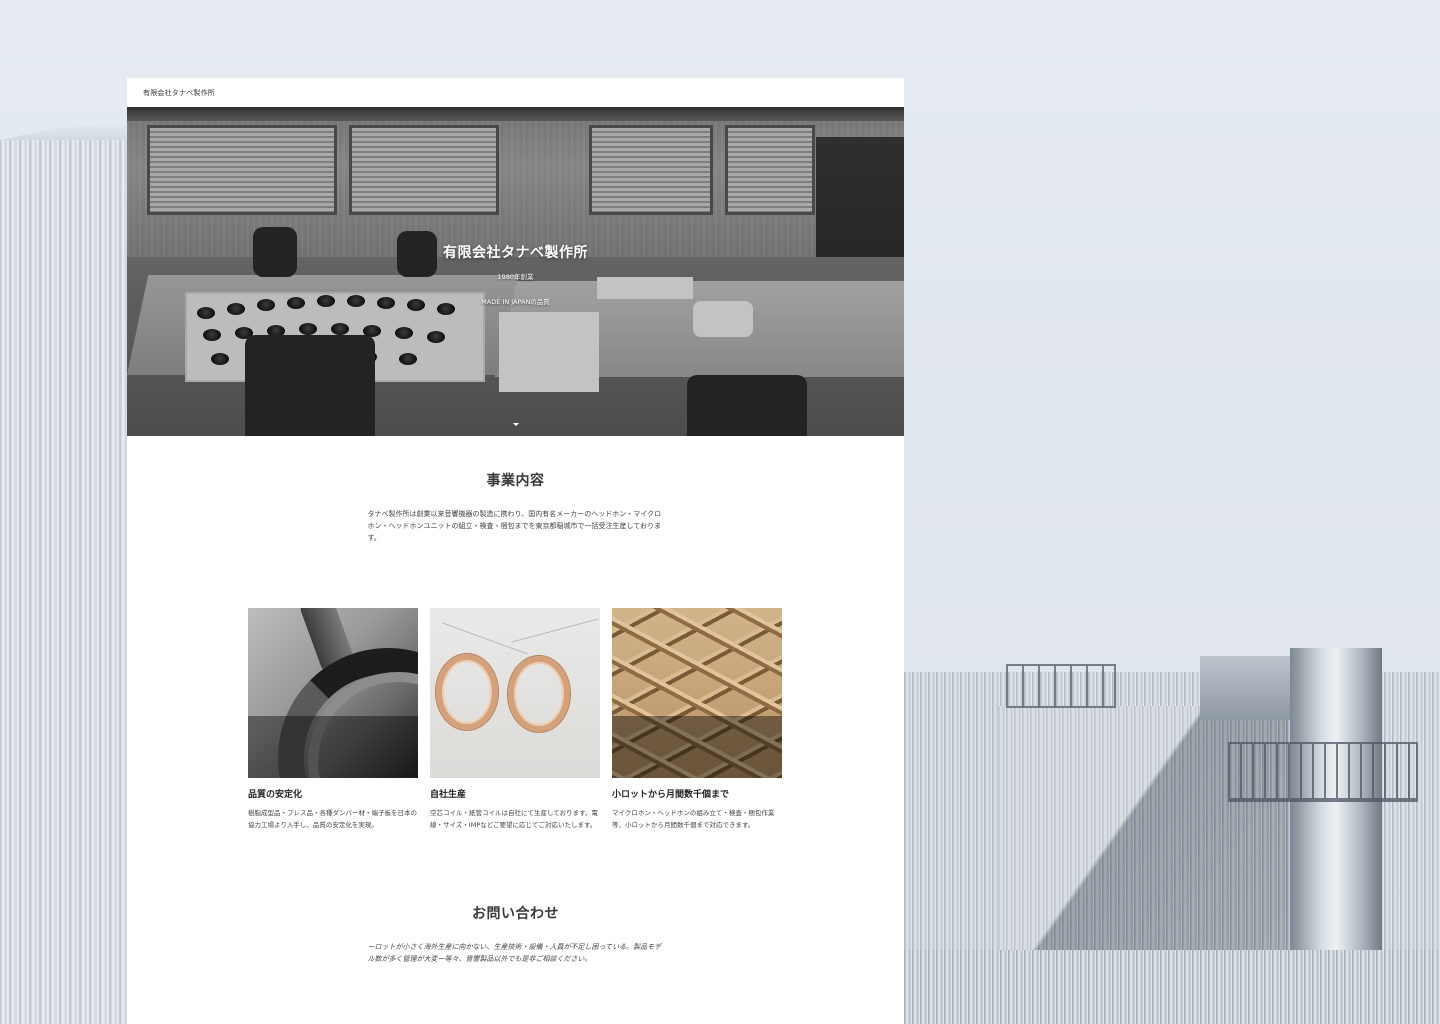  What do you see at coordinates (1323, 772) in the screenshot?
I see `background-railing` at bounding box center [1323, 772].